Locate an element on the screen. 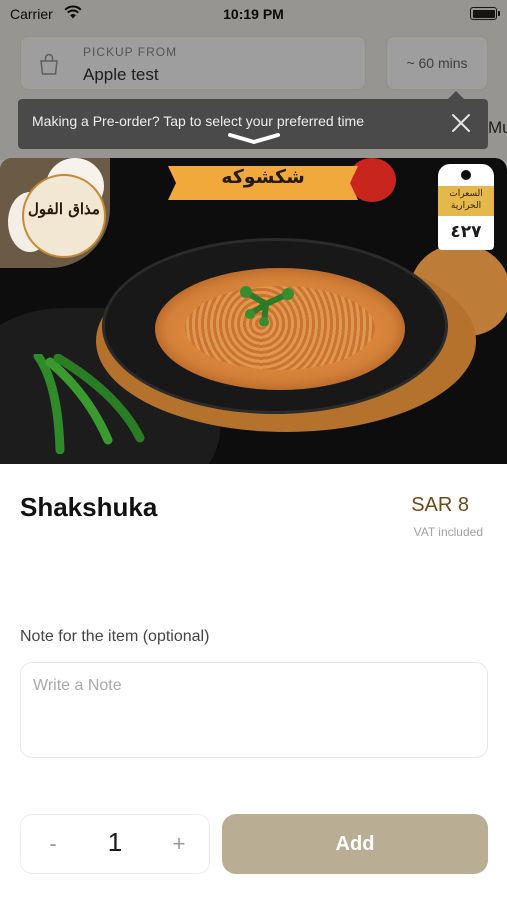  decrease-quantity-button: - is located at coordinates (53, 844).